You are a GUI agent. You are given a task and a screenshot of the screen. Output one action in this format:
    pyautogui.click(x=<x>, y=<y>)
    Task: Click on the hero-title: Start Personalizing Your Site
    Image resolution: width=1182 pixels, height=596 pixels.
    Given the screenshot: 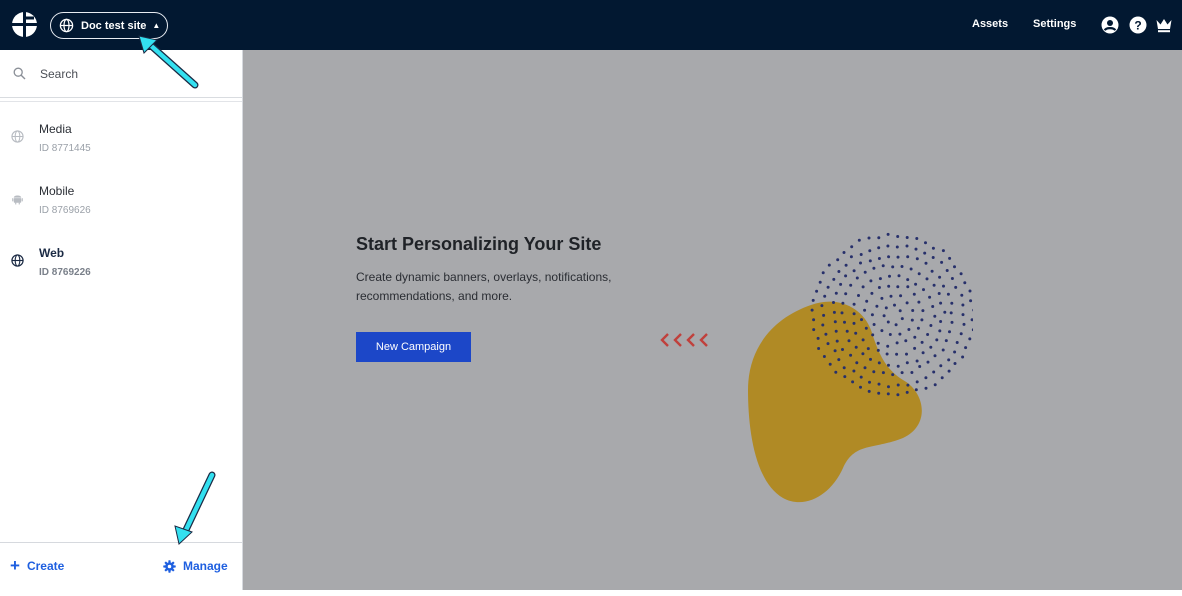 What is the action you would take?
    pyautogui.click(x=479, y=244)
    